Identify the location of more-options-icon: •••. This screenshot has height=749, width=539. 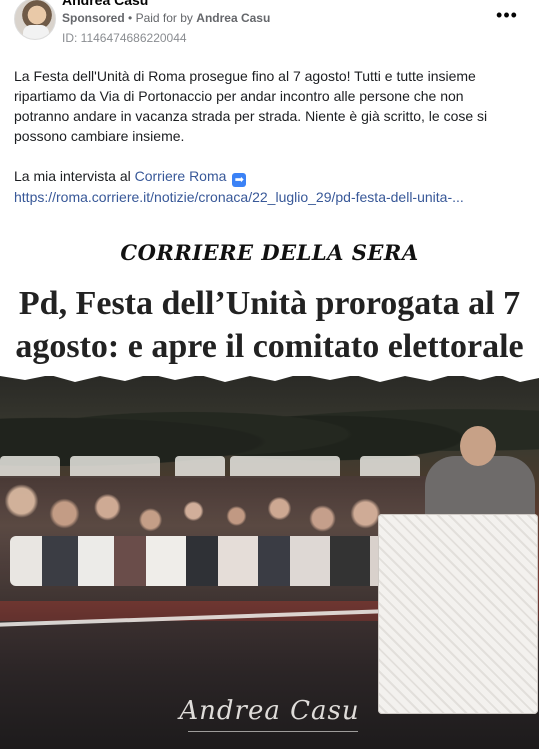
(507, 16).